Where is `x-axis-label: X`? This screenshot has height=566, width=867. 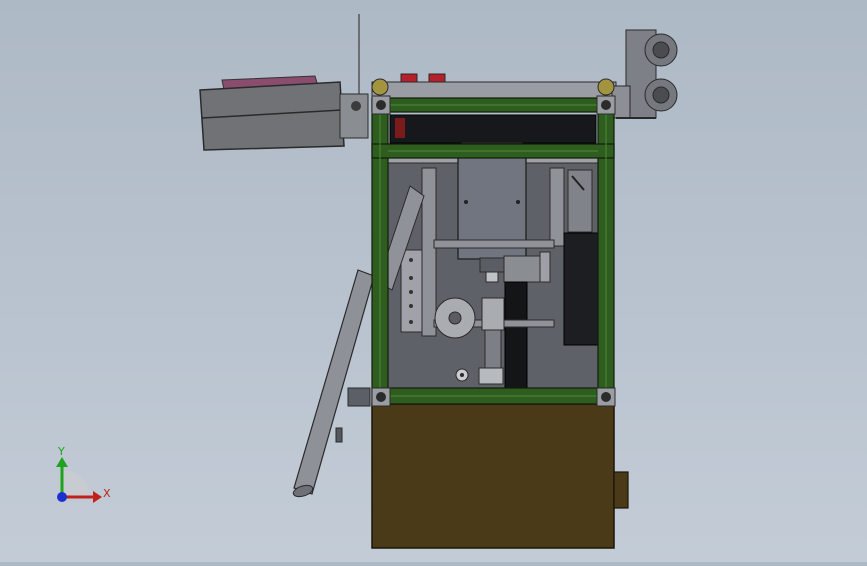
x-axis-label: X is located at coordinates (107, 493).